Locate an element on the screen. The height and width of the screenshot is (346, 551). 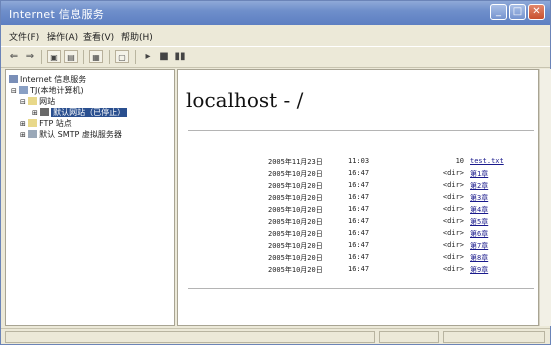
toolbar: ⇐ ⇒ ▣ ▤ ▦ ▢ ▸ ■ ▮▮ is located at coordinates (275, 57).